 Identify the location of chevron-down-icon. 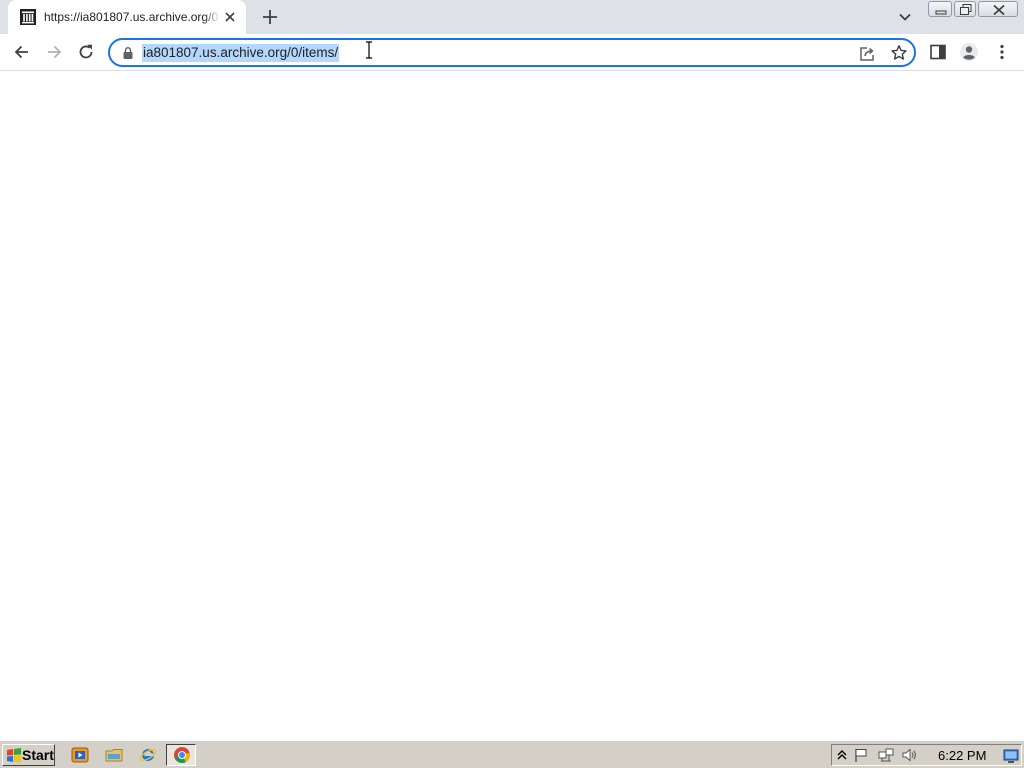
(905, 17).